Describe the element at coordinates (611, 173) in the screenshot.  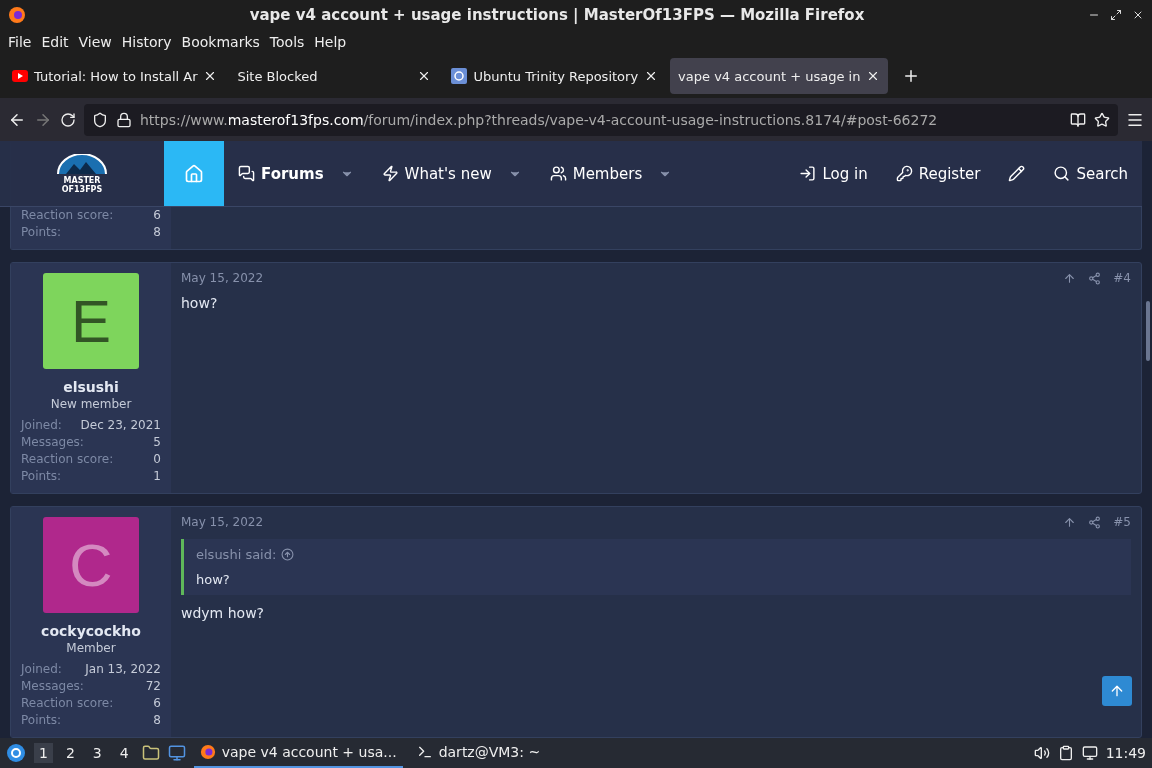
I see `nav-tab: Members` at that location.